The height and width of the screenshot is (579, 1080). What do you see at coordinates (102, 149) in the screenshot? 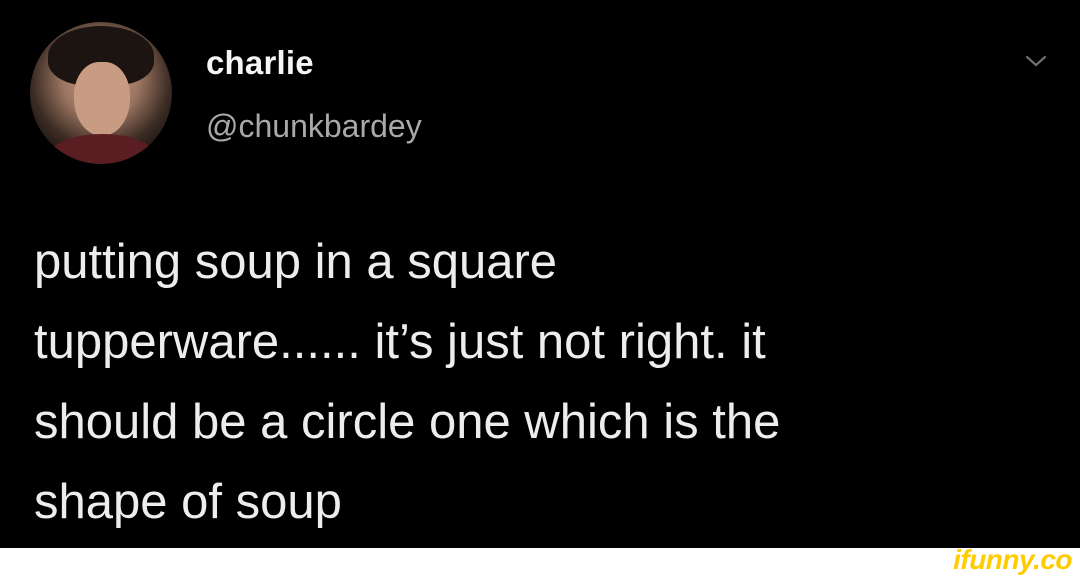
I see `avatar-shirt` at bounding box center [102, 149].